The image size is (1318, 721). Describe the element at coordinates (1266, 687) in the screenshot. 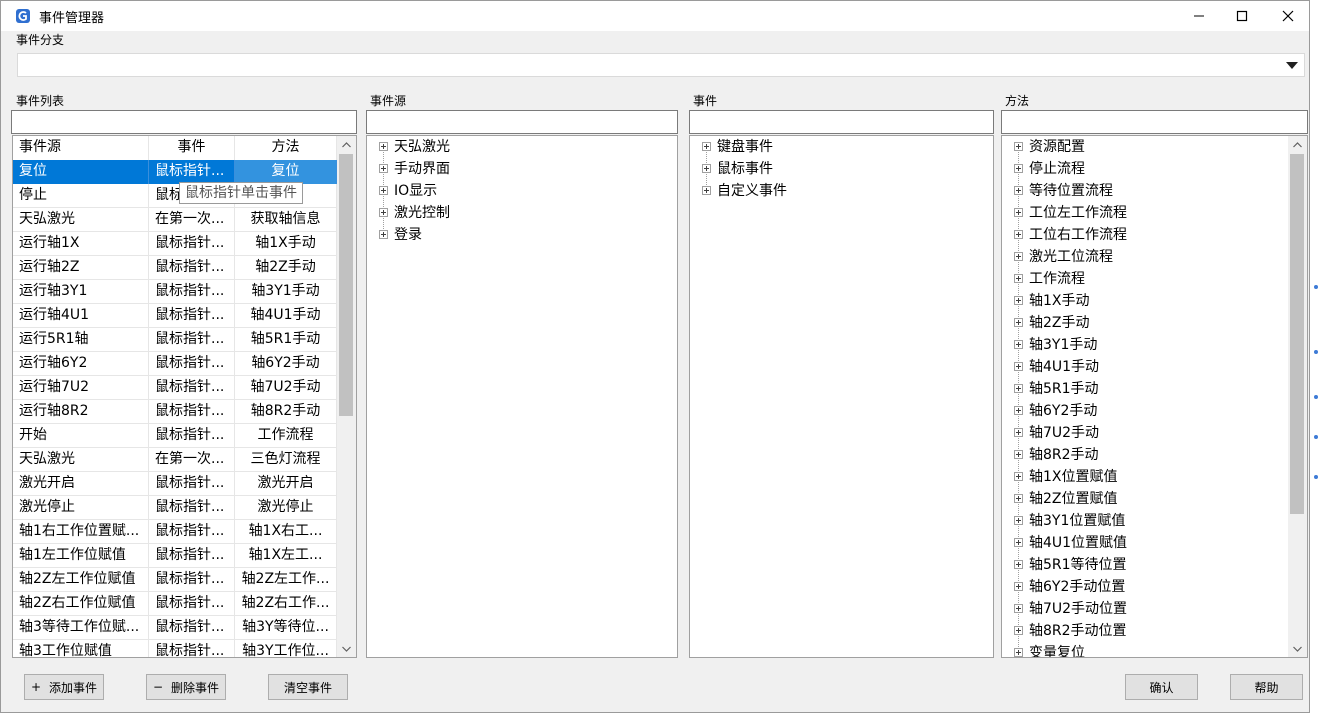

I see `help-button: 帮助` at that location.